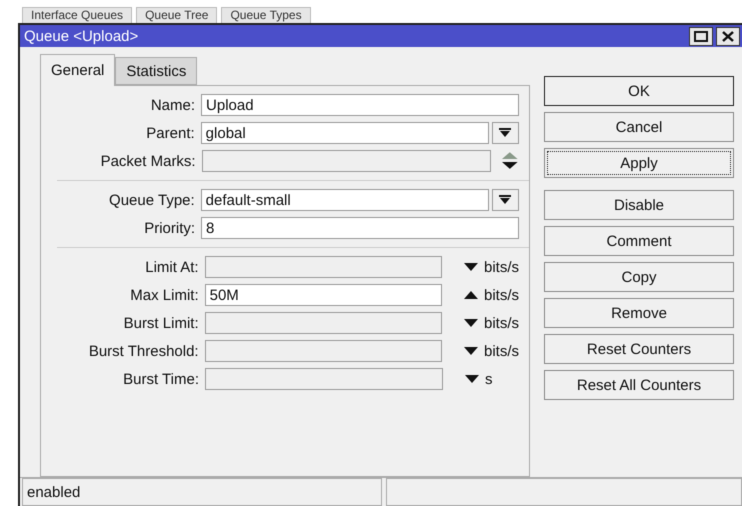 This screenshot has width=742, height=506. Describe the element at coordinates (151, 200) in the screenshot. I see `field-label: Queue Type:` at that location.